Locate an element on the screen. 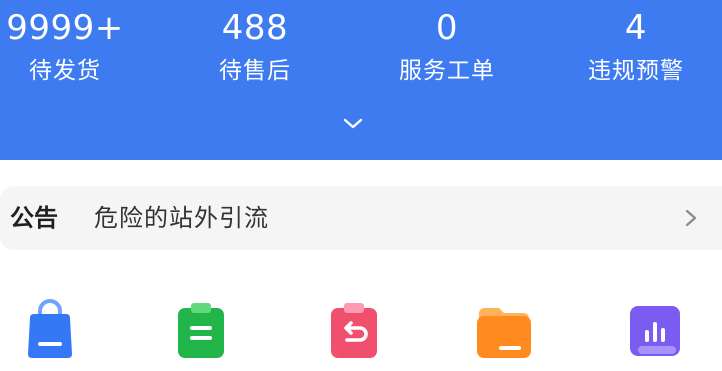 The image size is (722, 371). stat-label: 待发货 is located at coordinates (65, 71).